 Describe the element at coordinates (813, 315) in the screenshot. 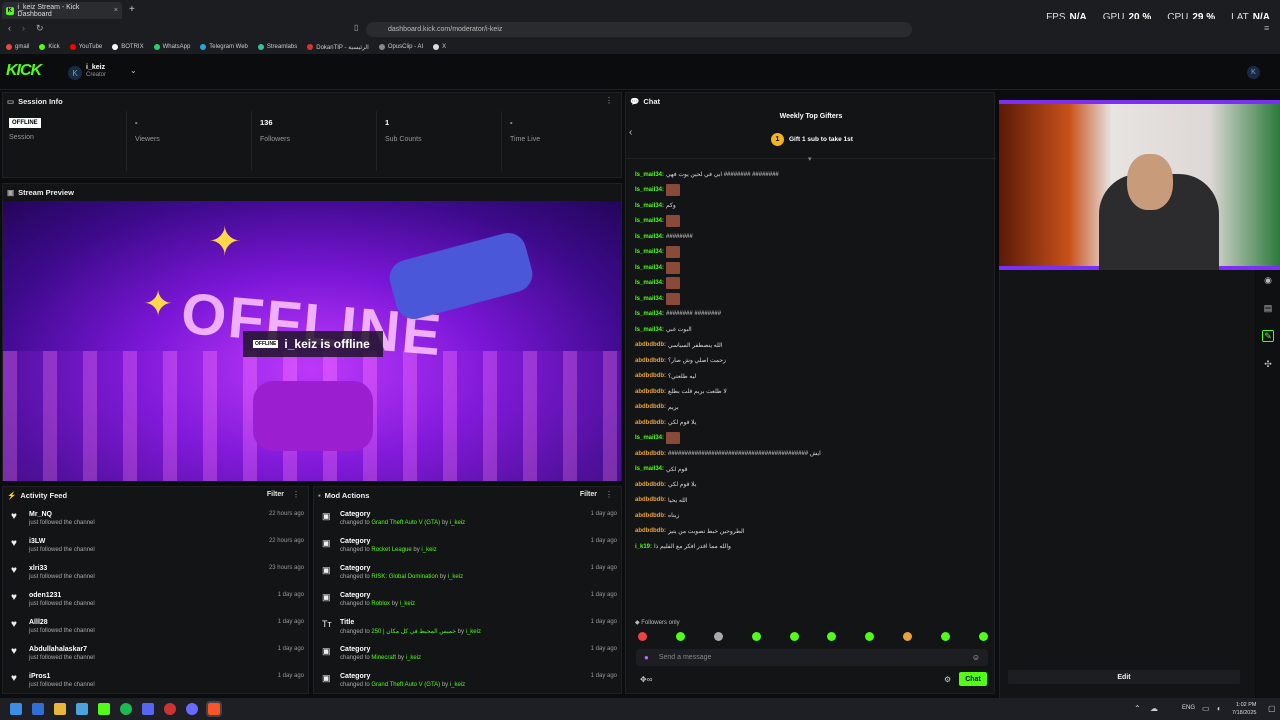

I see `chat-message: Is_mail34: ######## ########` at that location.